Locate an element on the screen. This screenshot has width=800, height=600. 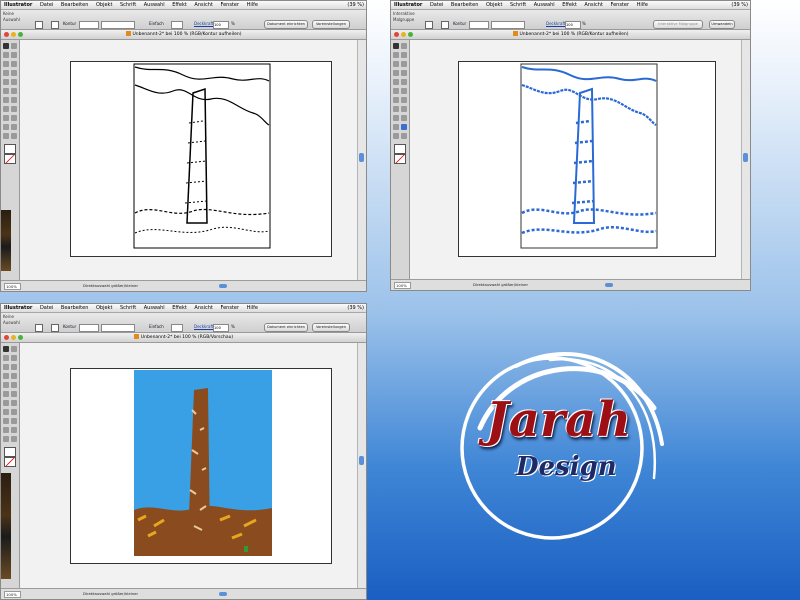
preferences-button: Voreinstellungen is located at coordinates (331, 327).